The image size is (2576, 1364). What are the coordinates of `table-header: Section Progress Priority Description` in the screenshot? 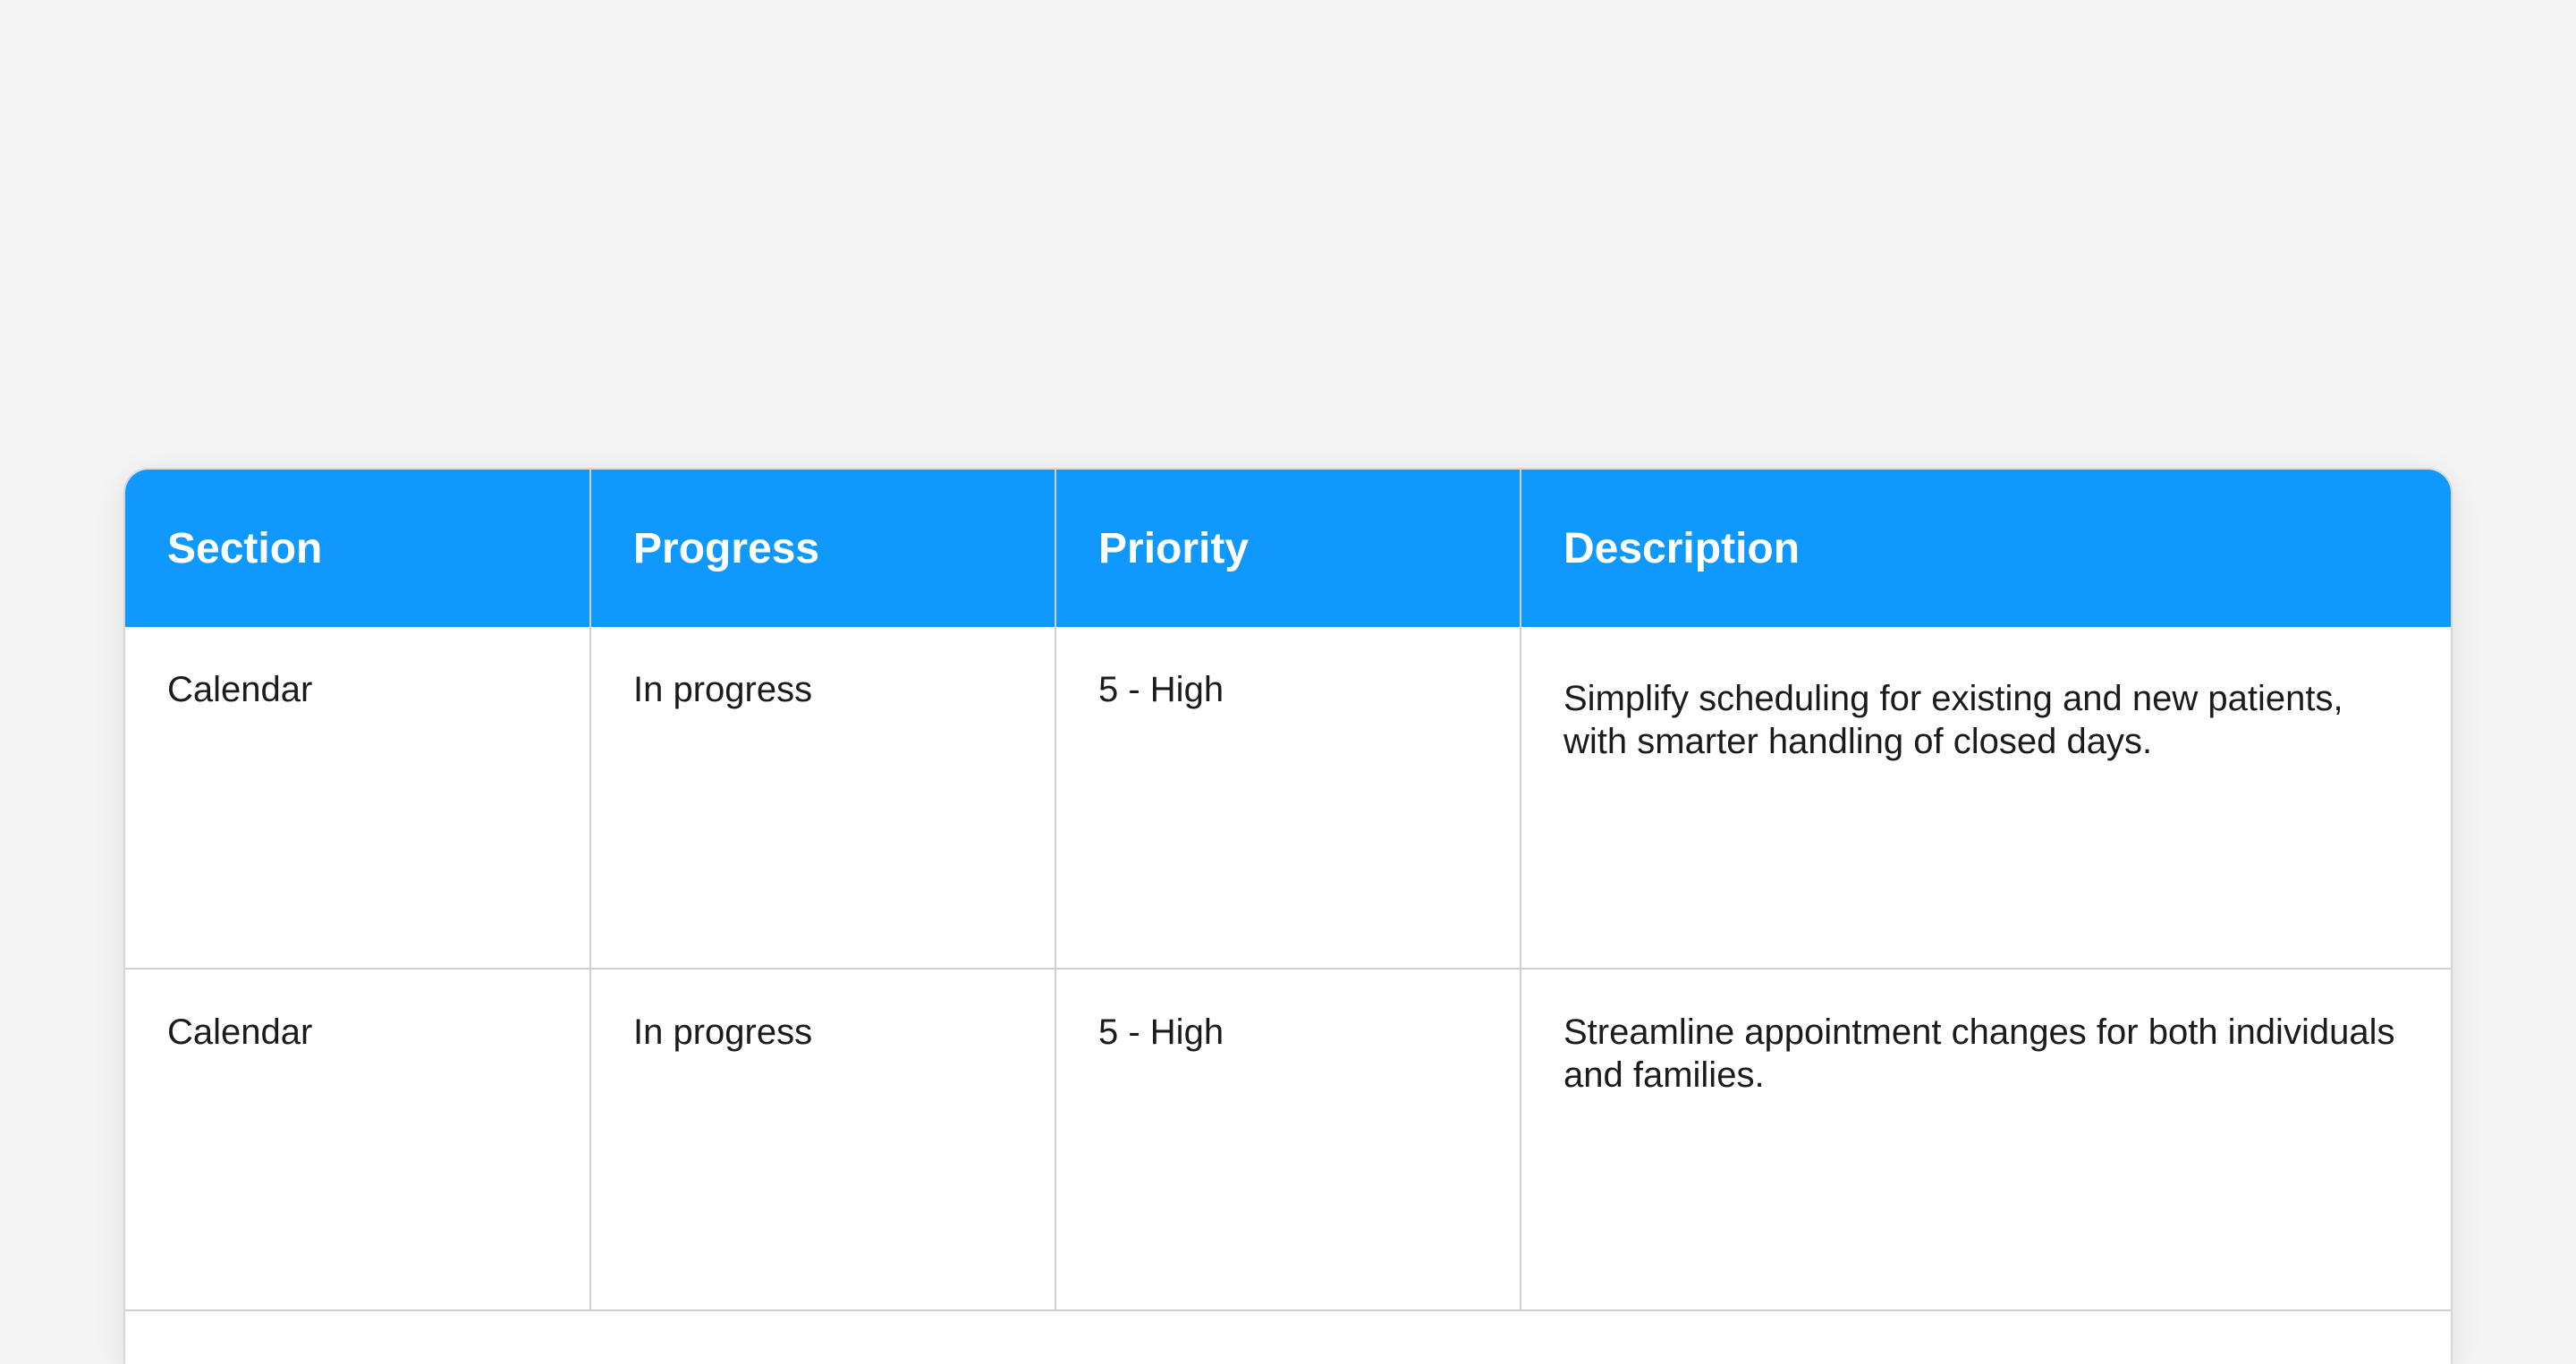 It's located at (1288, 548).